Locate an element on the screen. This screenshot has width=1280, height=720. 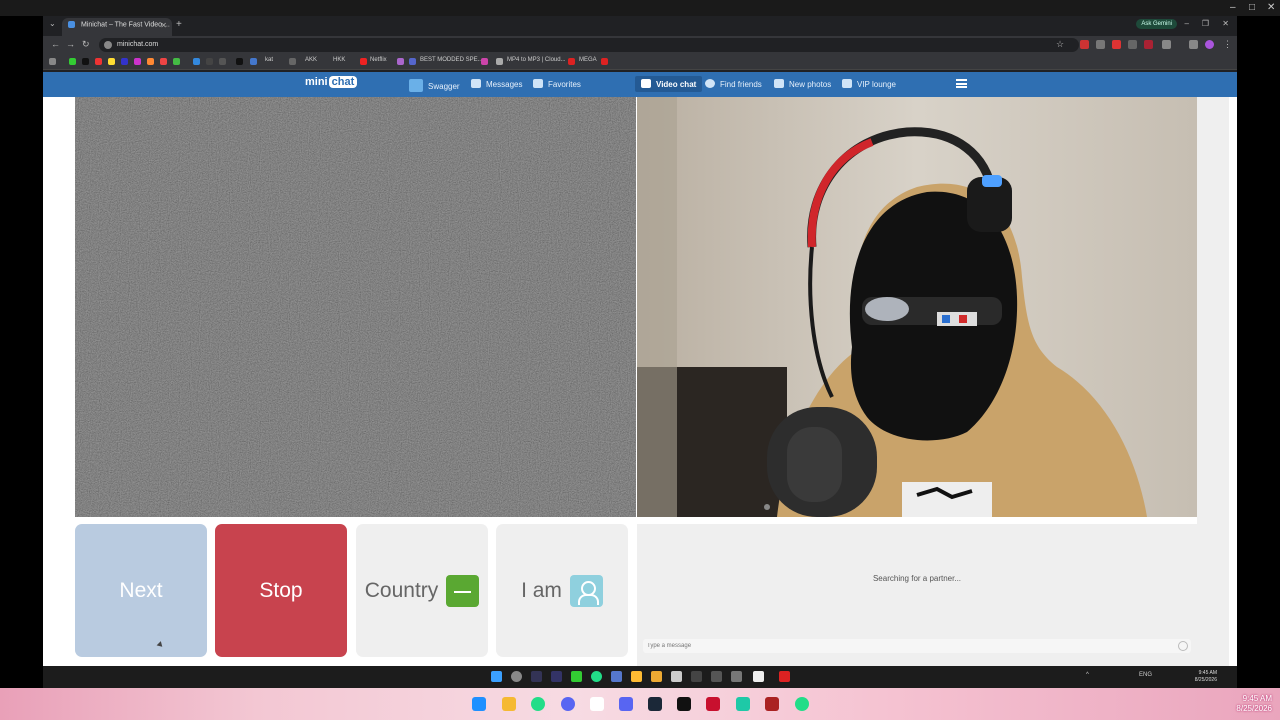
window-close-icon: ✕ is located at coordinates (1225, 23).